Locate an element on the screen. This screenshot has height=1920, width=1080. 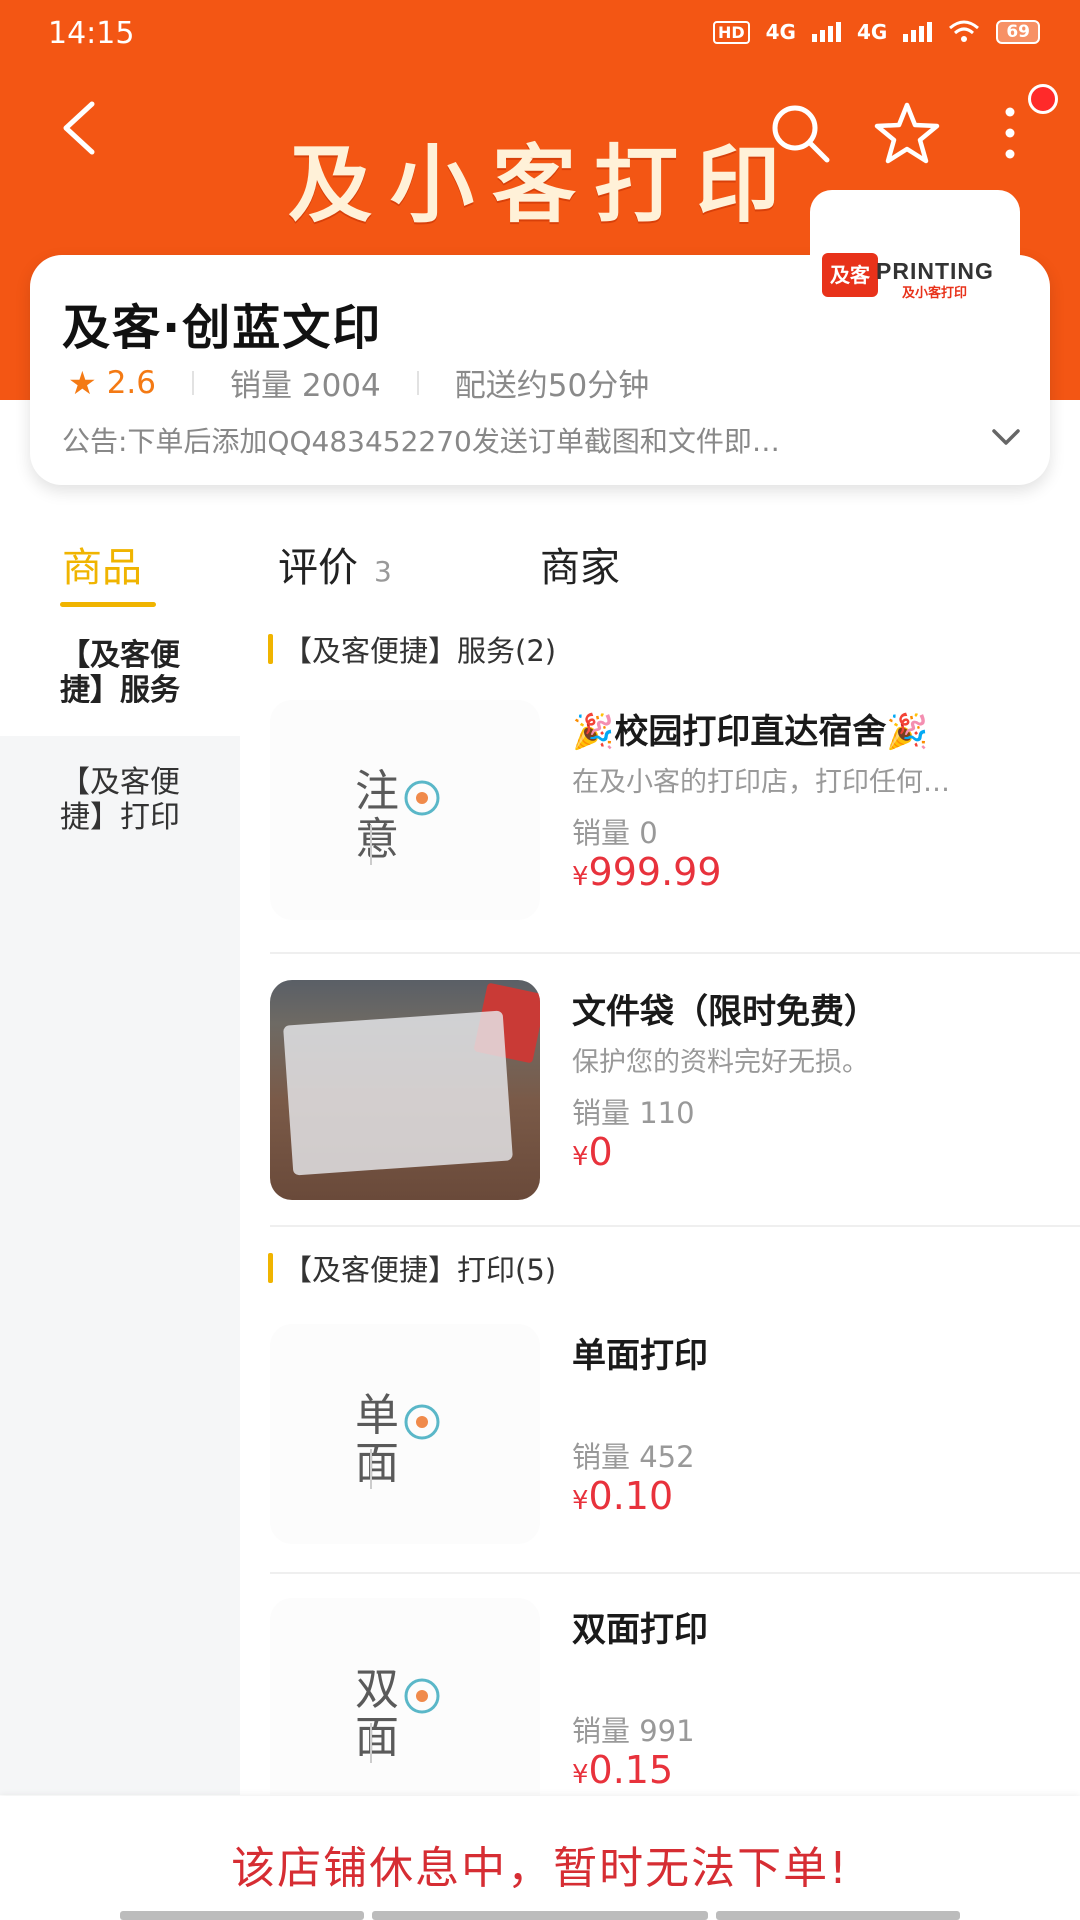
notification-dot is located at coordinates (1043, 99).